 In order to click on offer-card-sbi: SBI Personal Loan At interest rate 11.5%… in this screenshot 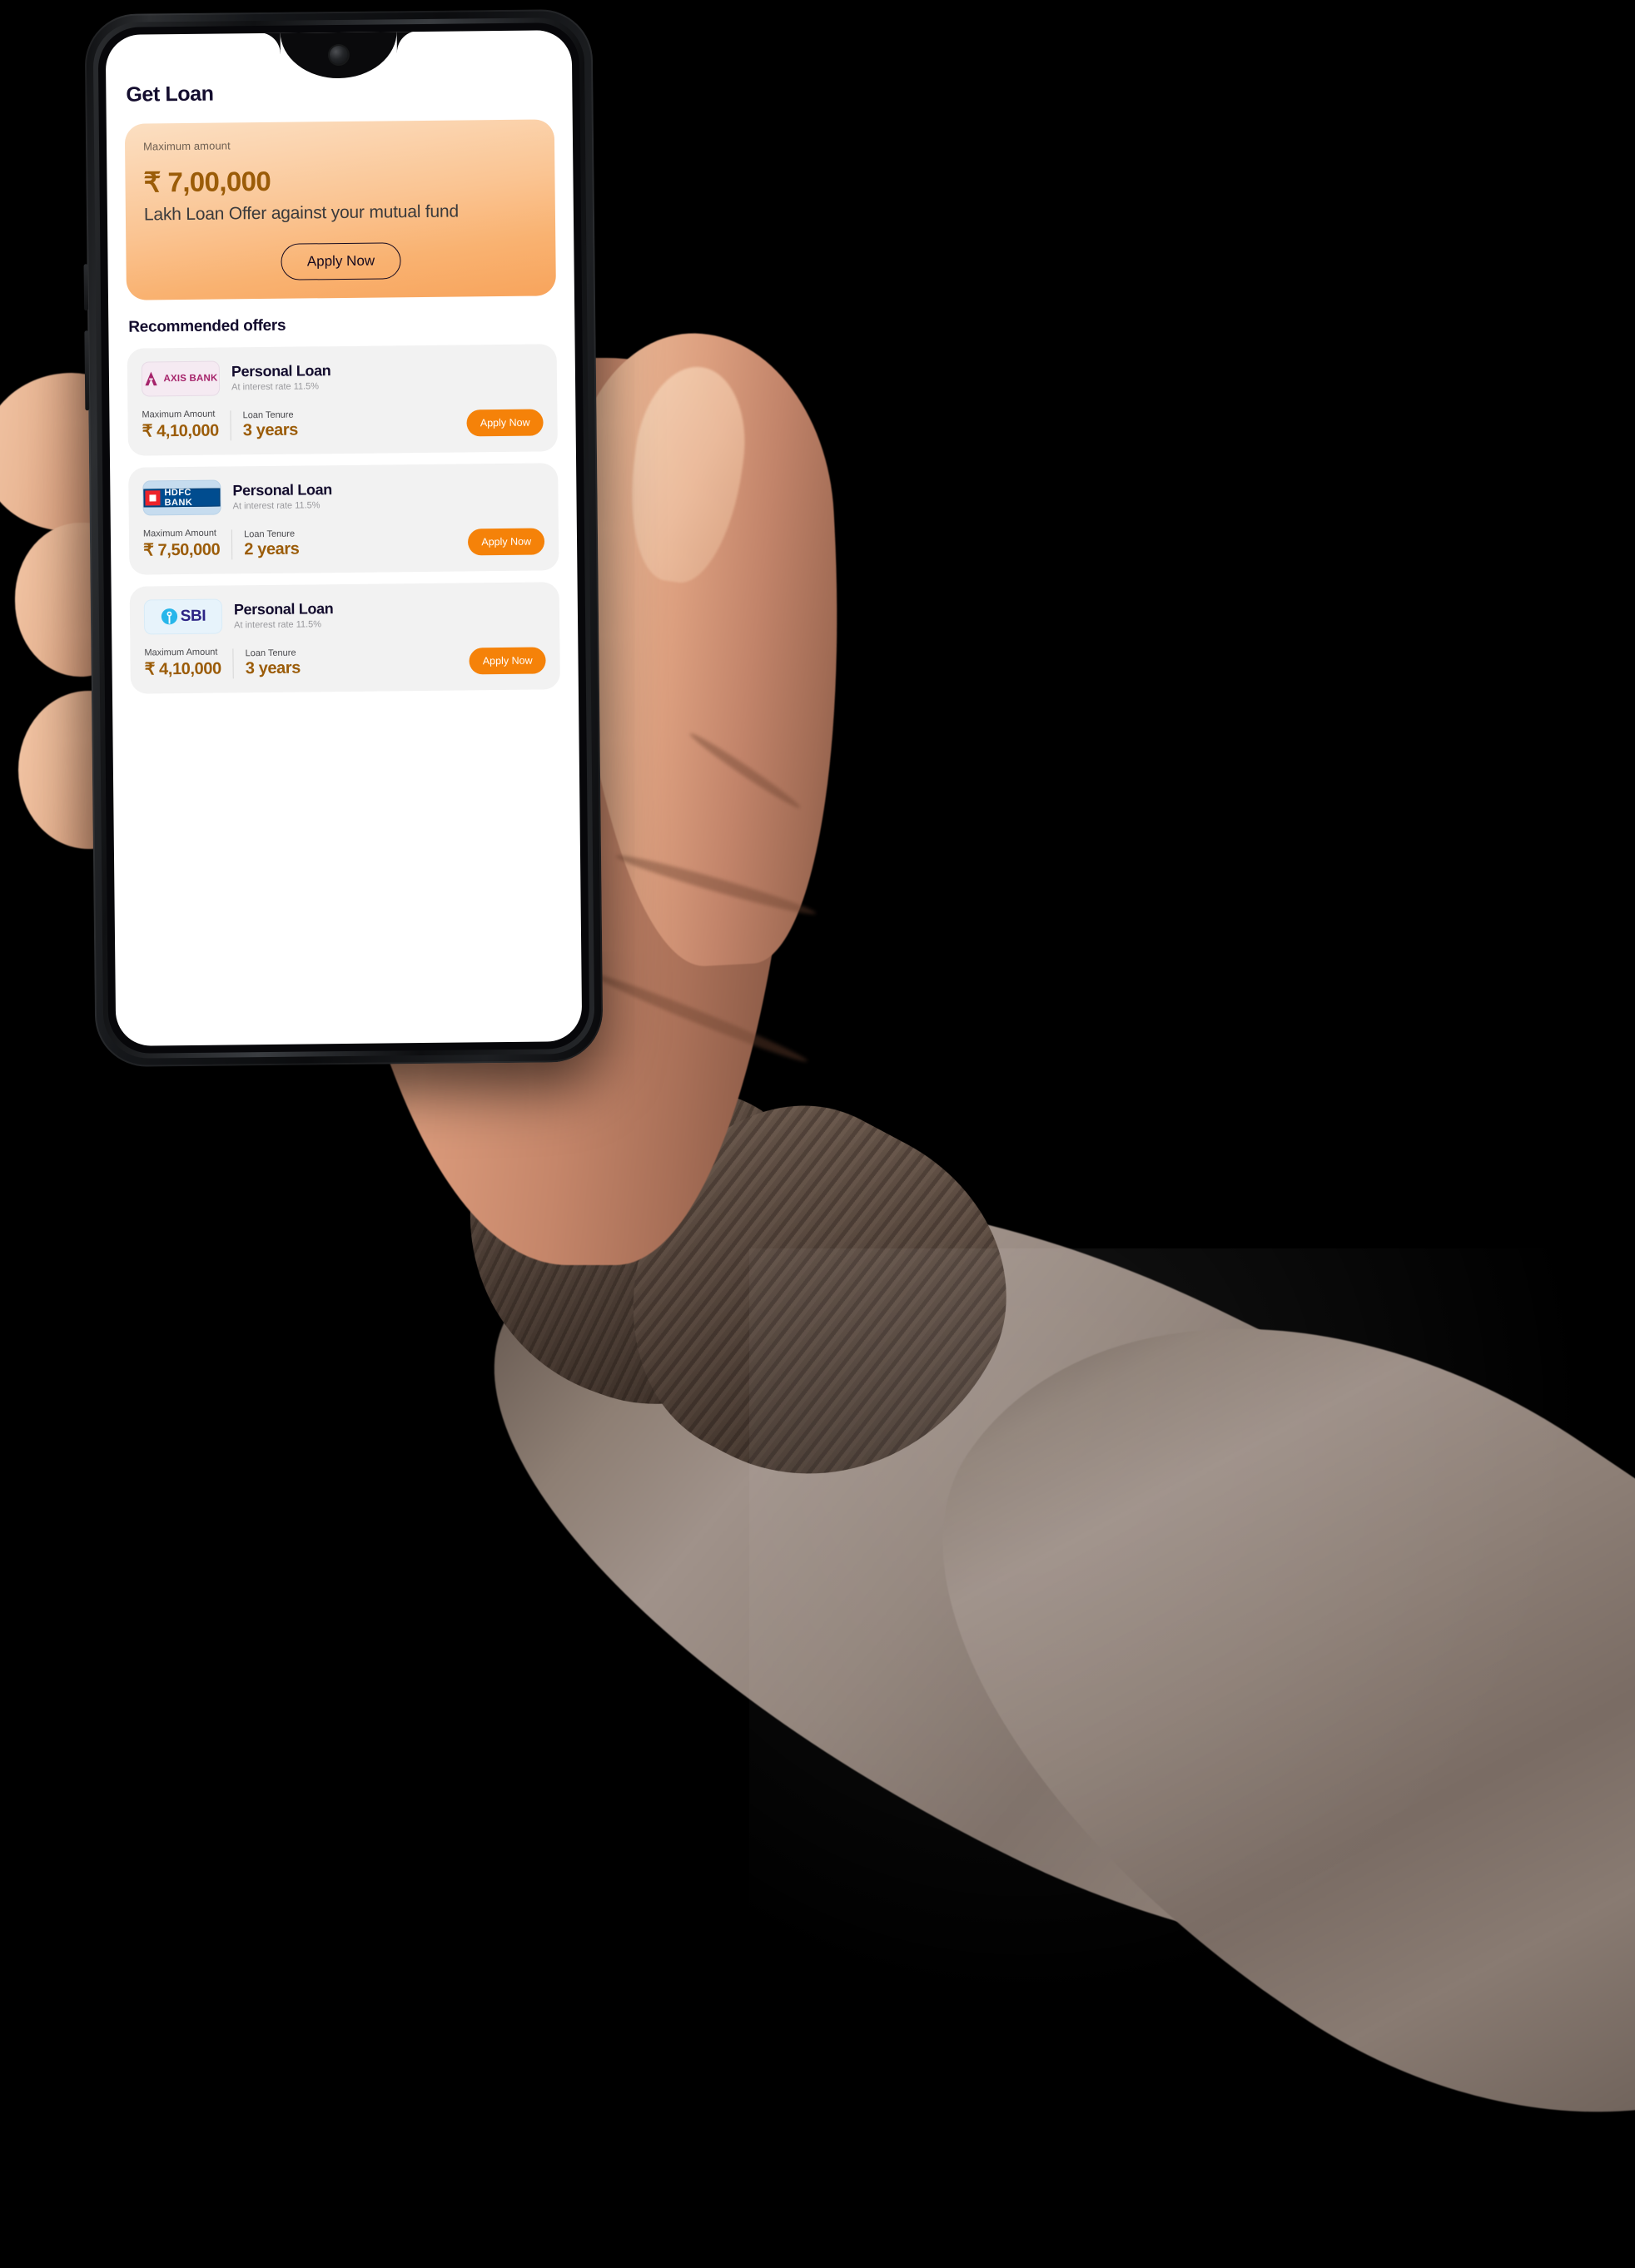, I will do `click(344, 638)`.